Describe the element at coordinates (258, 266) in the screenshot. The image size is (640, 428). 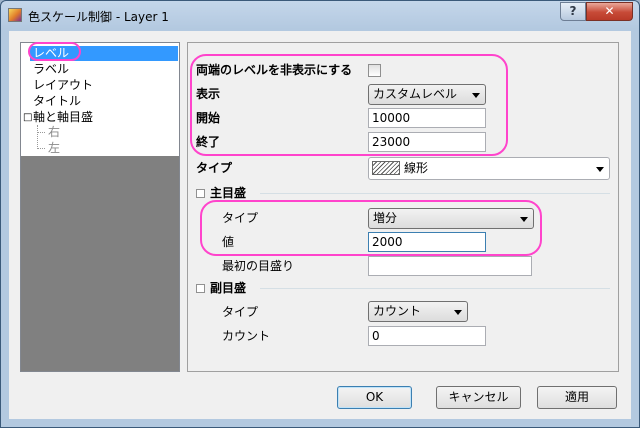
I see `first-tick-label: 最初の目盛り` at that location.